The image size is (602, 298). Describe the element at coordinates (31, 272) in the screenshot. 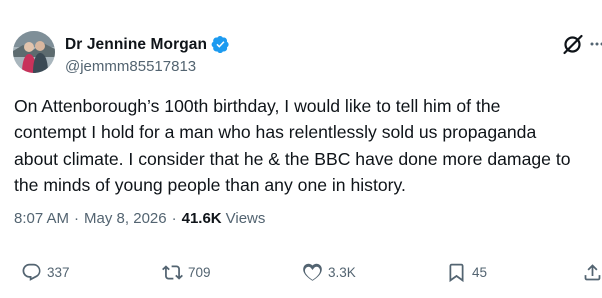

I see `reply-icon` at that location.